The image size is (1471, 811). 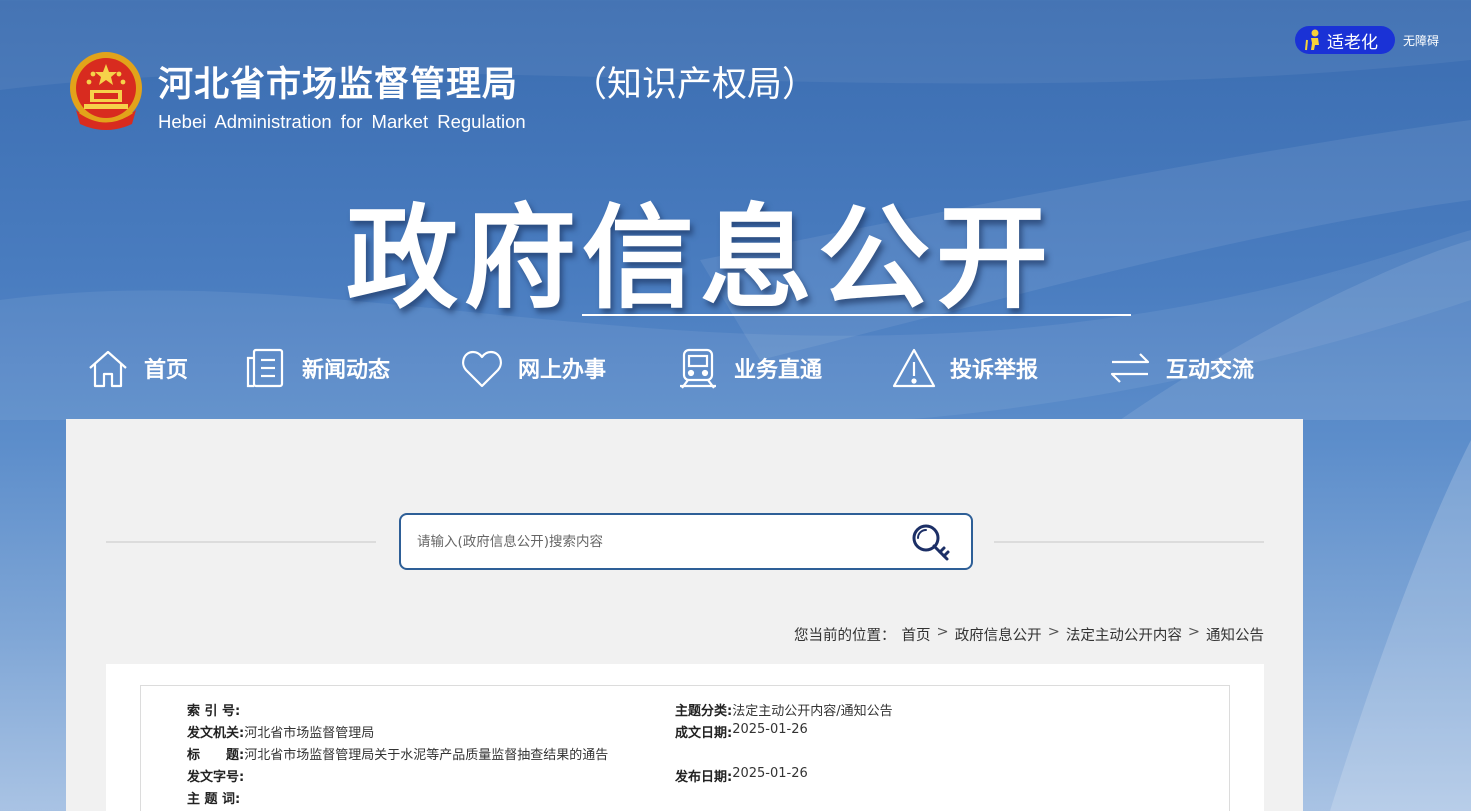 I want to click on nav-item-online-service: 网上办事, so click(x=533, y=368).